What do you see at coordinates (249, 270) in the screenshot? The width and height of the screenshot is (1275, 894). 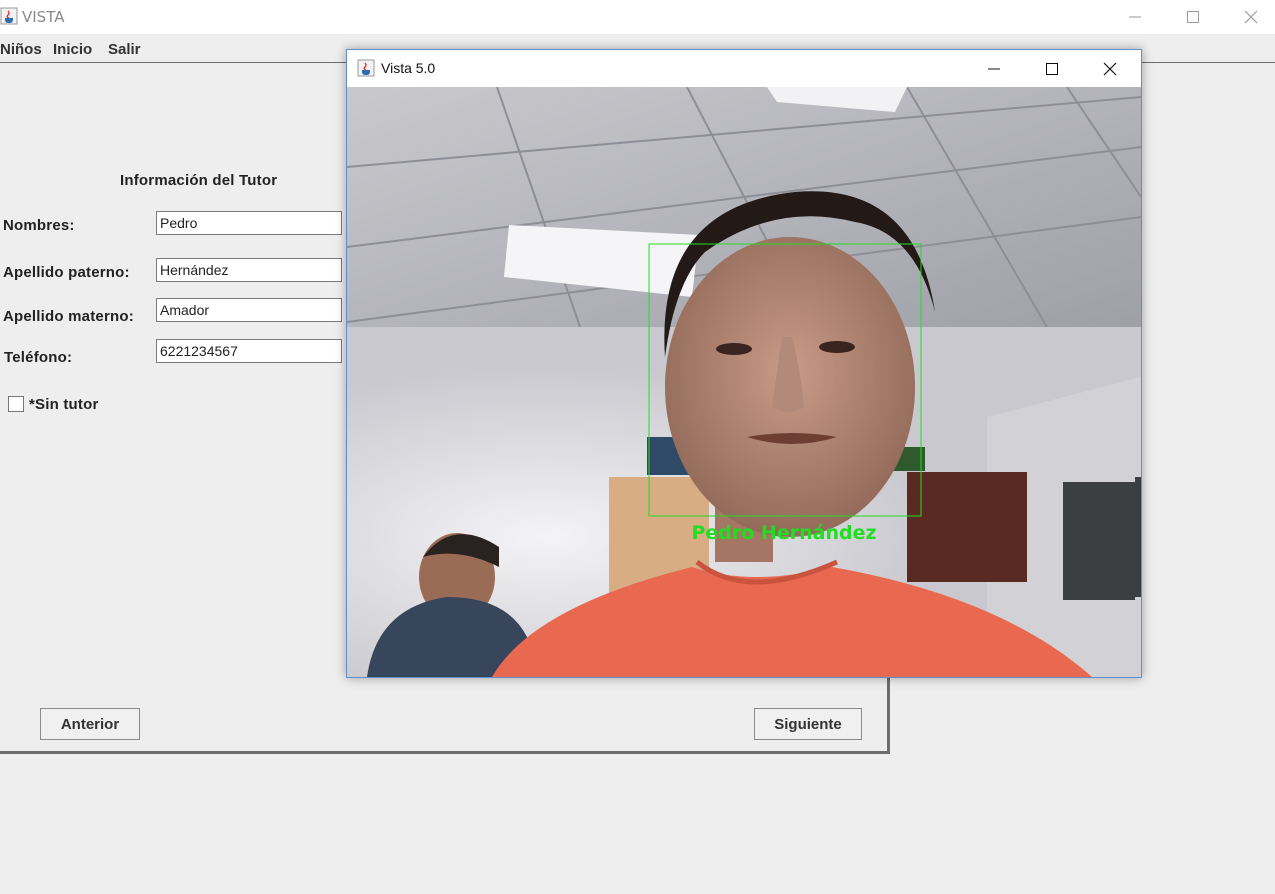 I see `apellido-paterno-field: Hernández` at bounding box center [249, 270].